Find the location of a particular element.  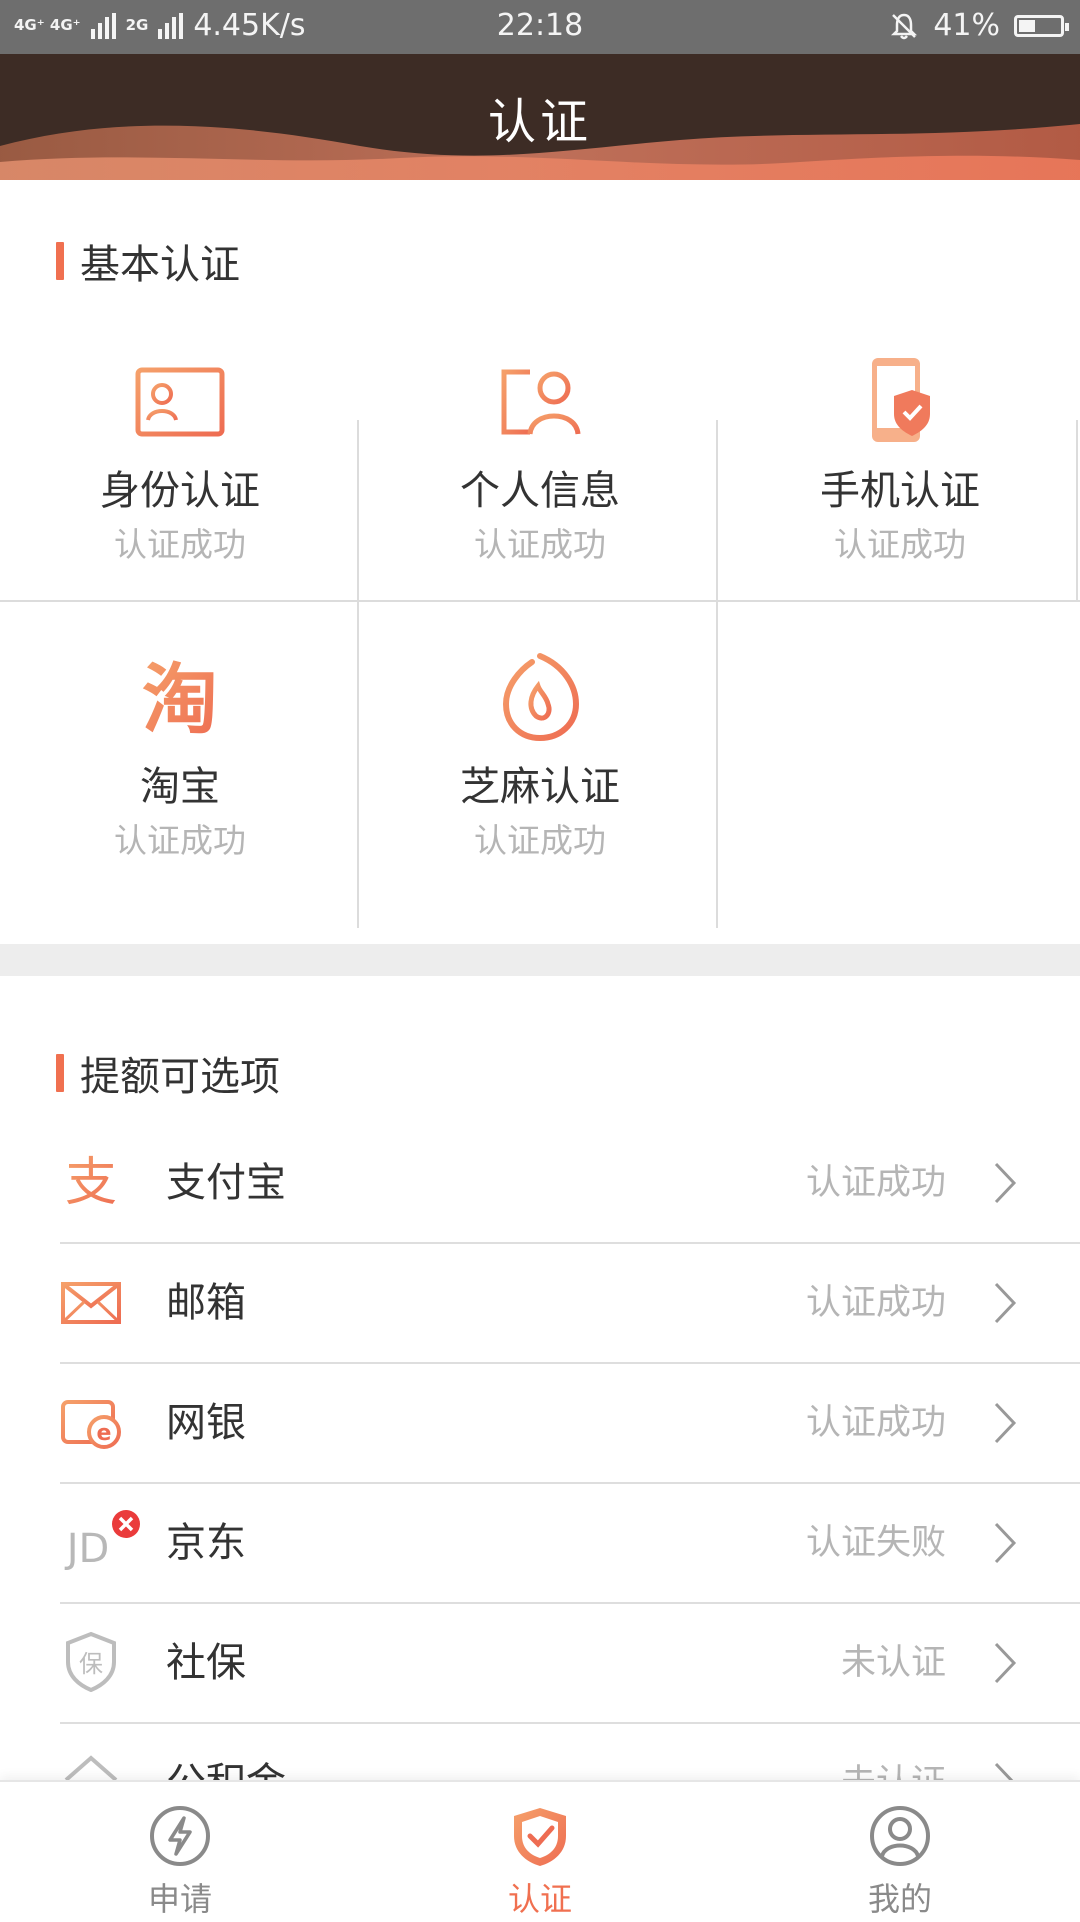

bell-muted-icon is located at coordinates (904, 26).